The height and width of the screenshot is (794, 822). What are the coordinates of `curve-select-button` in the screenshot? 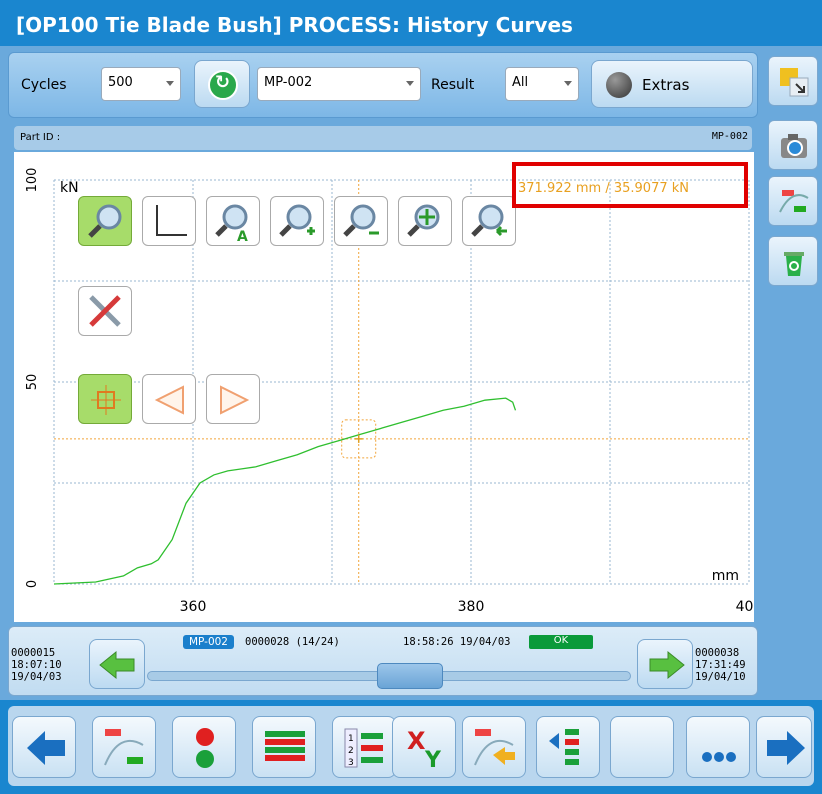 It's located at (494, 747).